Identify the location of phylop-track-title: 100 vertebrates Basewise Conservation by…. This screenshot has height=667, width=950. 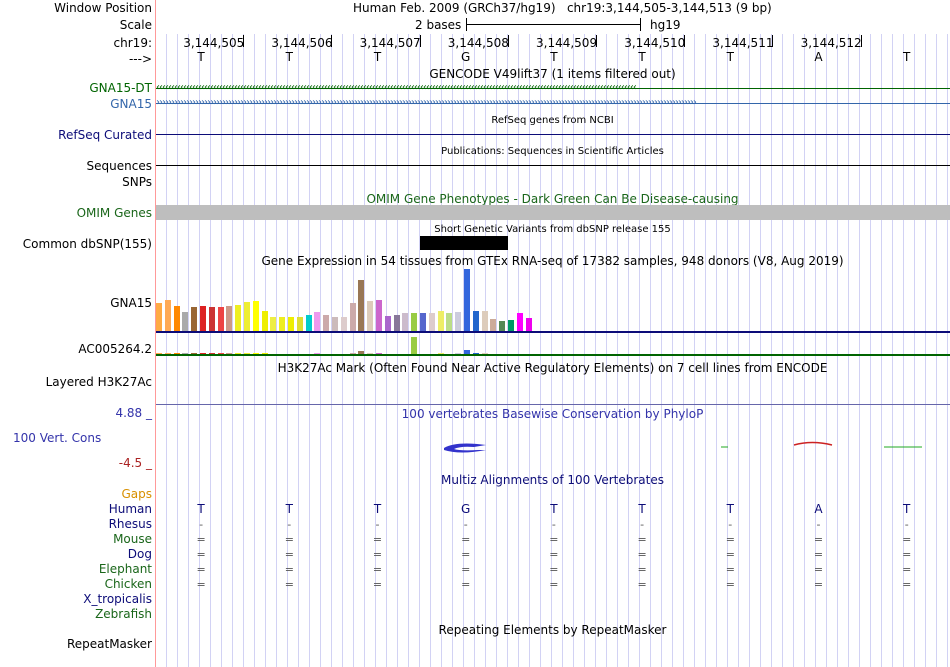
(552, 414).